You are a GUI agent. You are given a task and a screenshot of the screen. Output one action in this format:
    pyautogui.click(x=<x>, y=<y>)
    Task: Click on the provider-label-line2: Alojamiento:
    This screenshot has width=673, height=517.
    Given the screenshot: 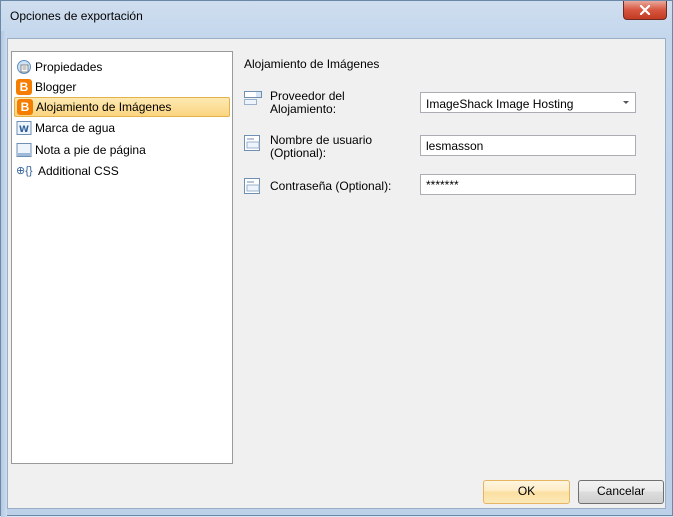 What is the action you would take?
    pyautogui.click(x=303, y=109)
    